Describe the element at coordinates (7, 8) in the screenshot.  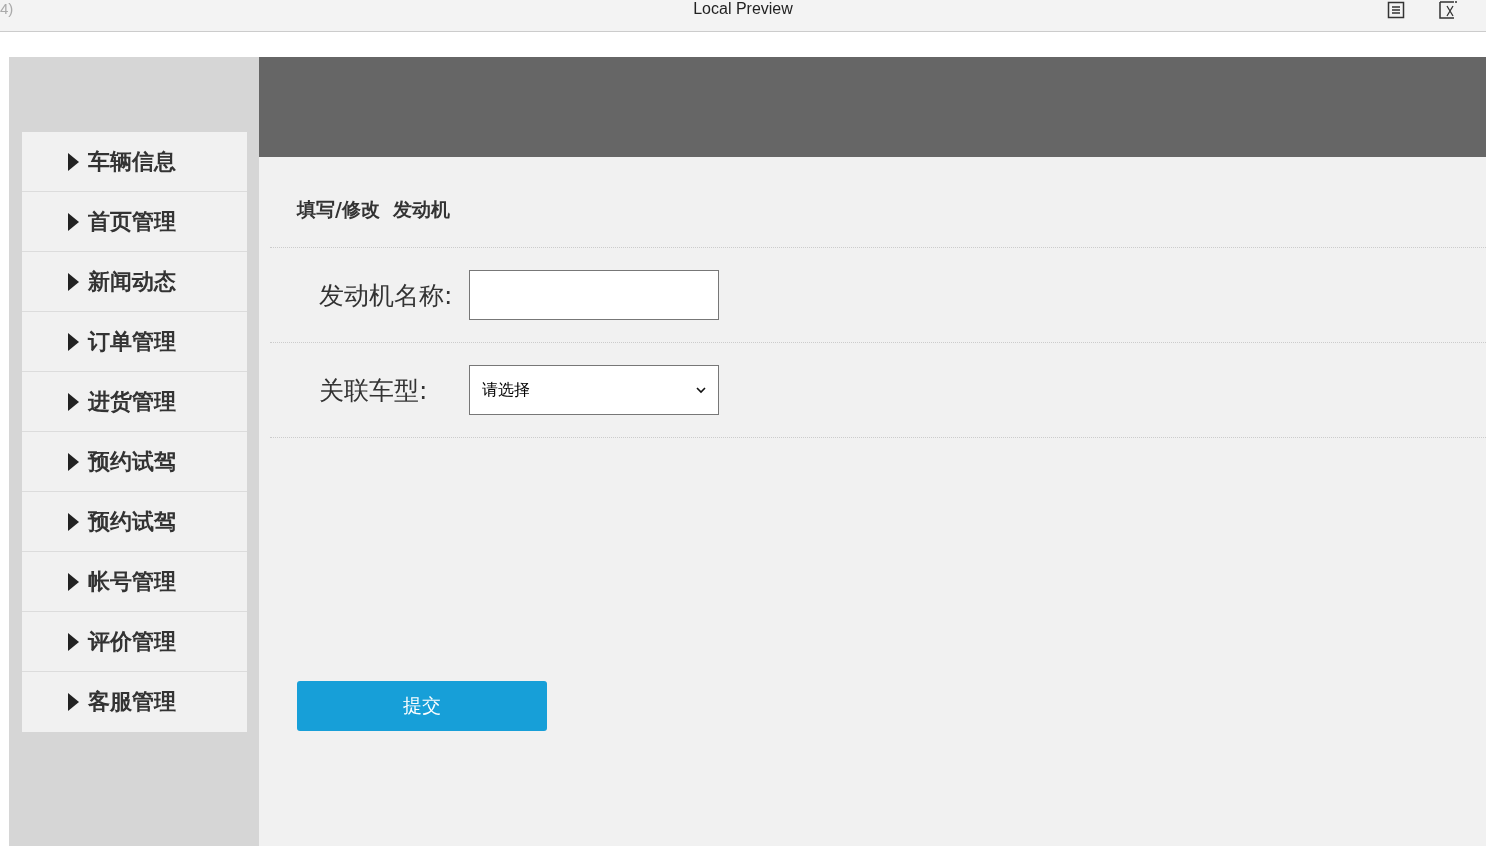
I see `truncated-text: 4)` at that location.